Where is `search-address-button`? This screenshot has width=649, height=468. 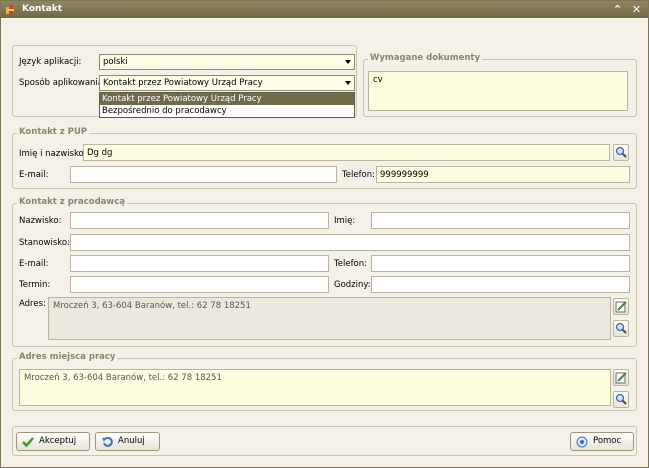 search-address-button is located at coordinates (621, 328).